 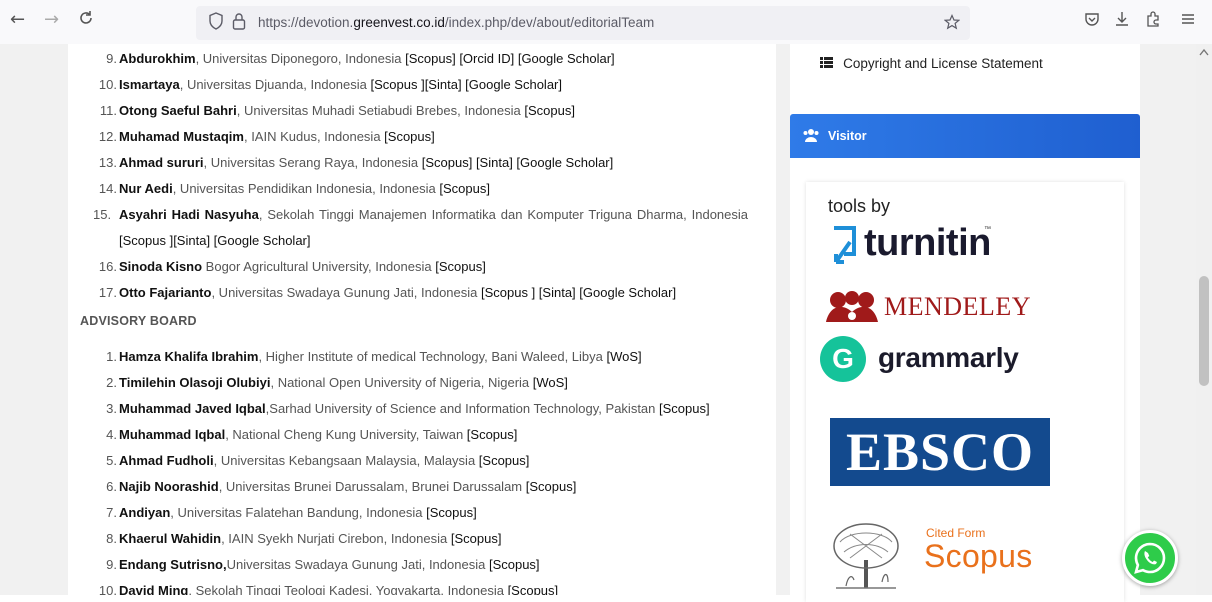 What do you see at coordinates (107, 162) in the screenshot?
I see `list-item-number: 13.` at bounding box center [107, 162].